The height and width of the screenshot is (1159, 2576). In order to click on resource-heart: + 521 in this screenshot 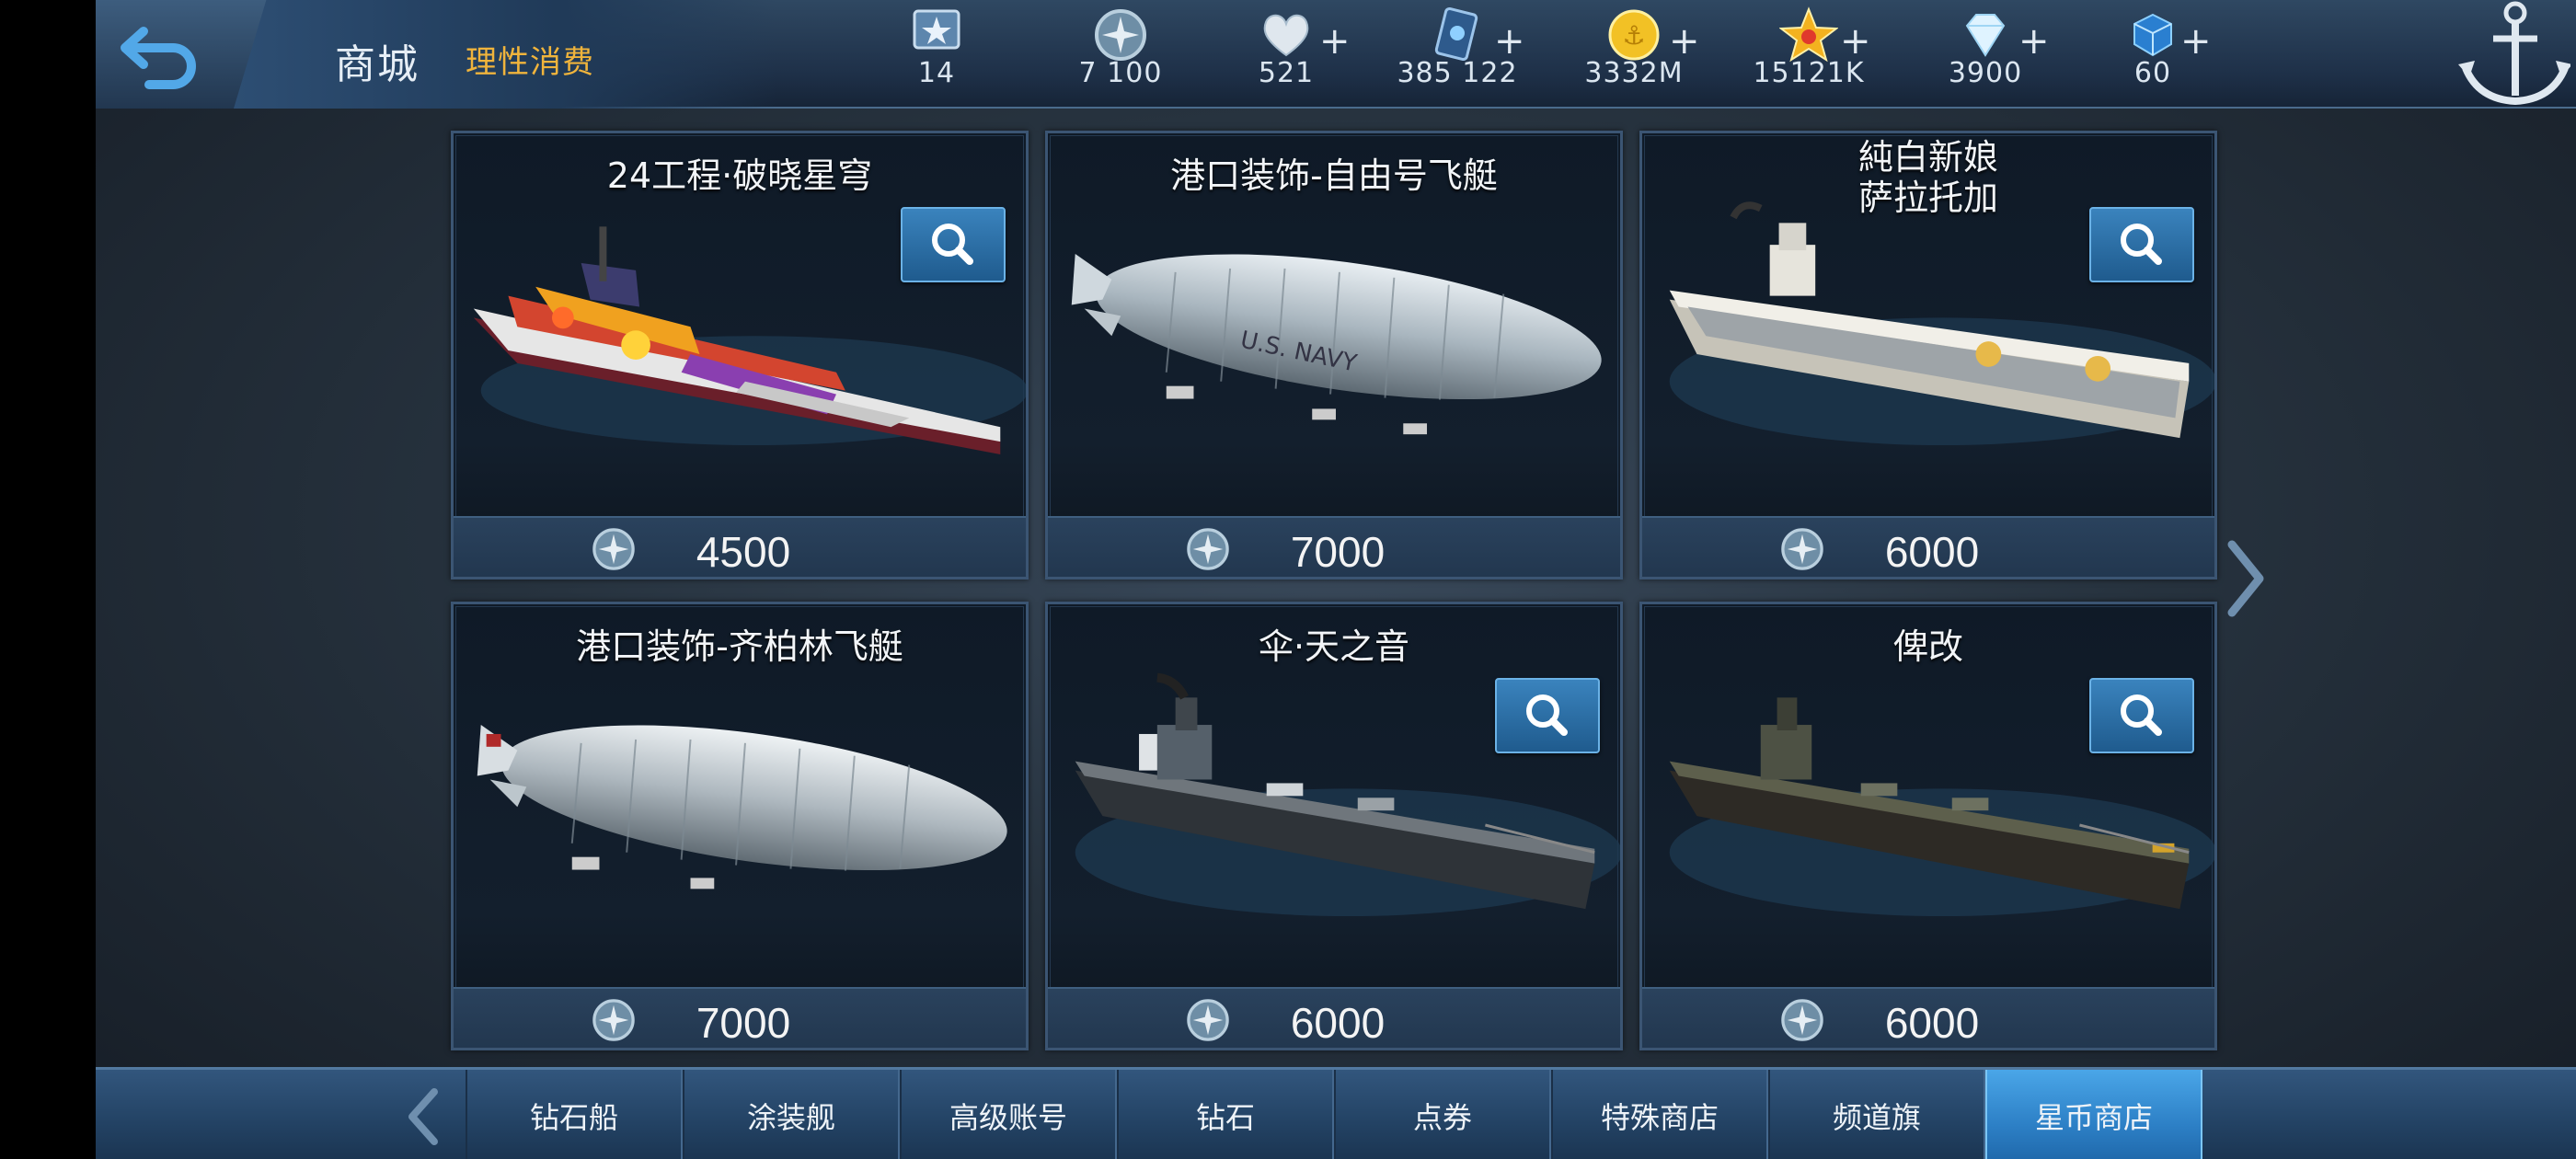, I will do `click(1286, 54)`.